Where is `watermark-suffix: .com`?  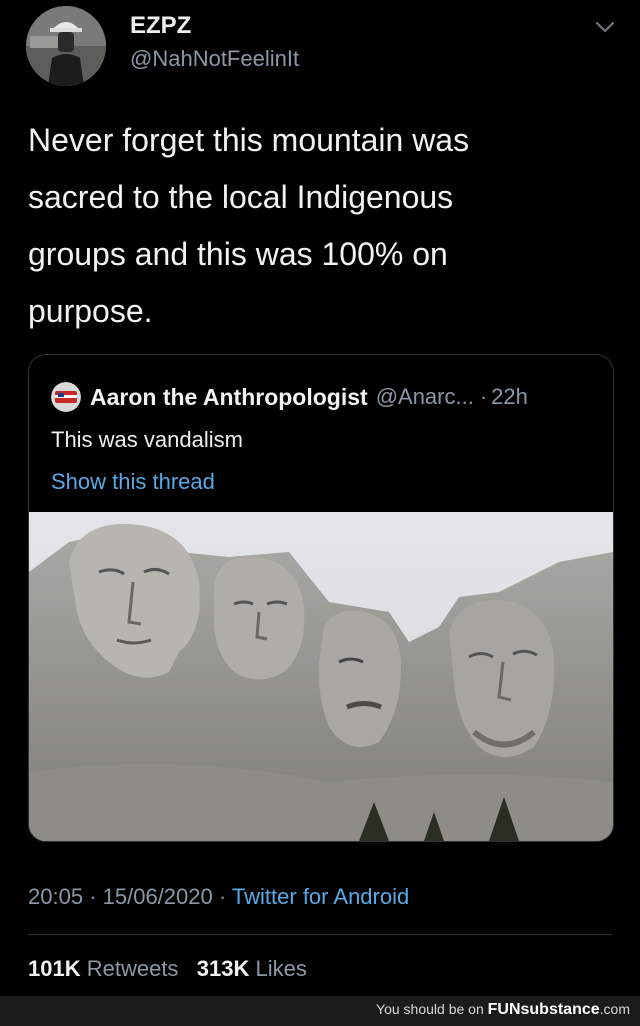
watermark-suffix: .com is located at coordinates (614, 1009).